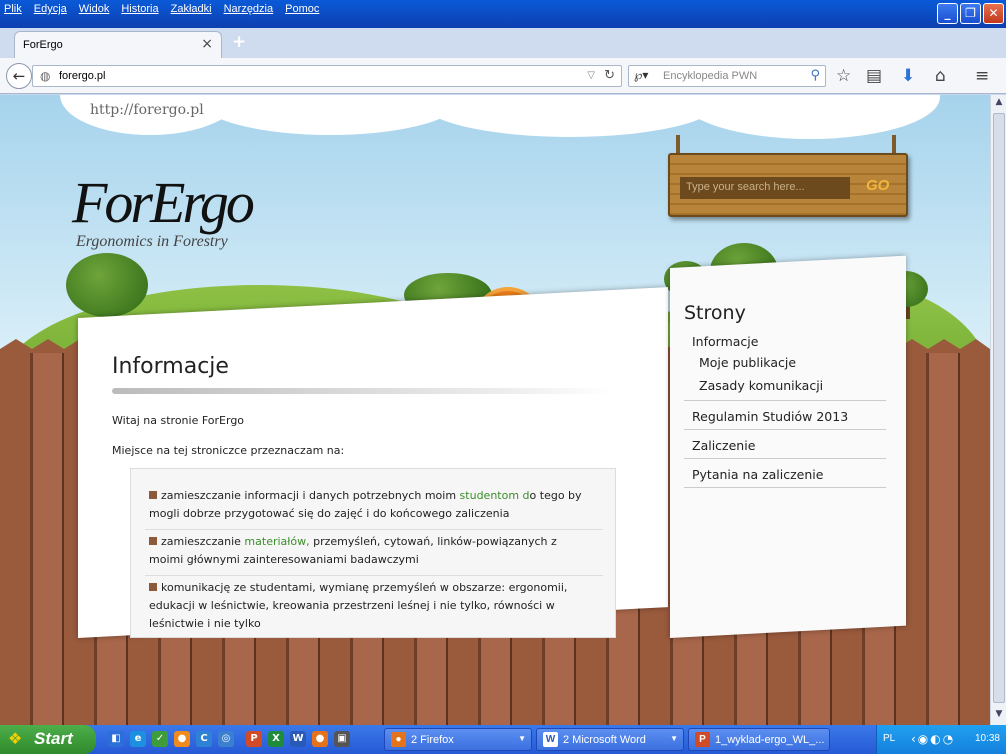 This screenshot has width=1006, height=754. Describe the element at coordinates (874, 76) in the screenshot. I see `bookmarks-list-icon: ▤` at that location.